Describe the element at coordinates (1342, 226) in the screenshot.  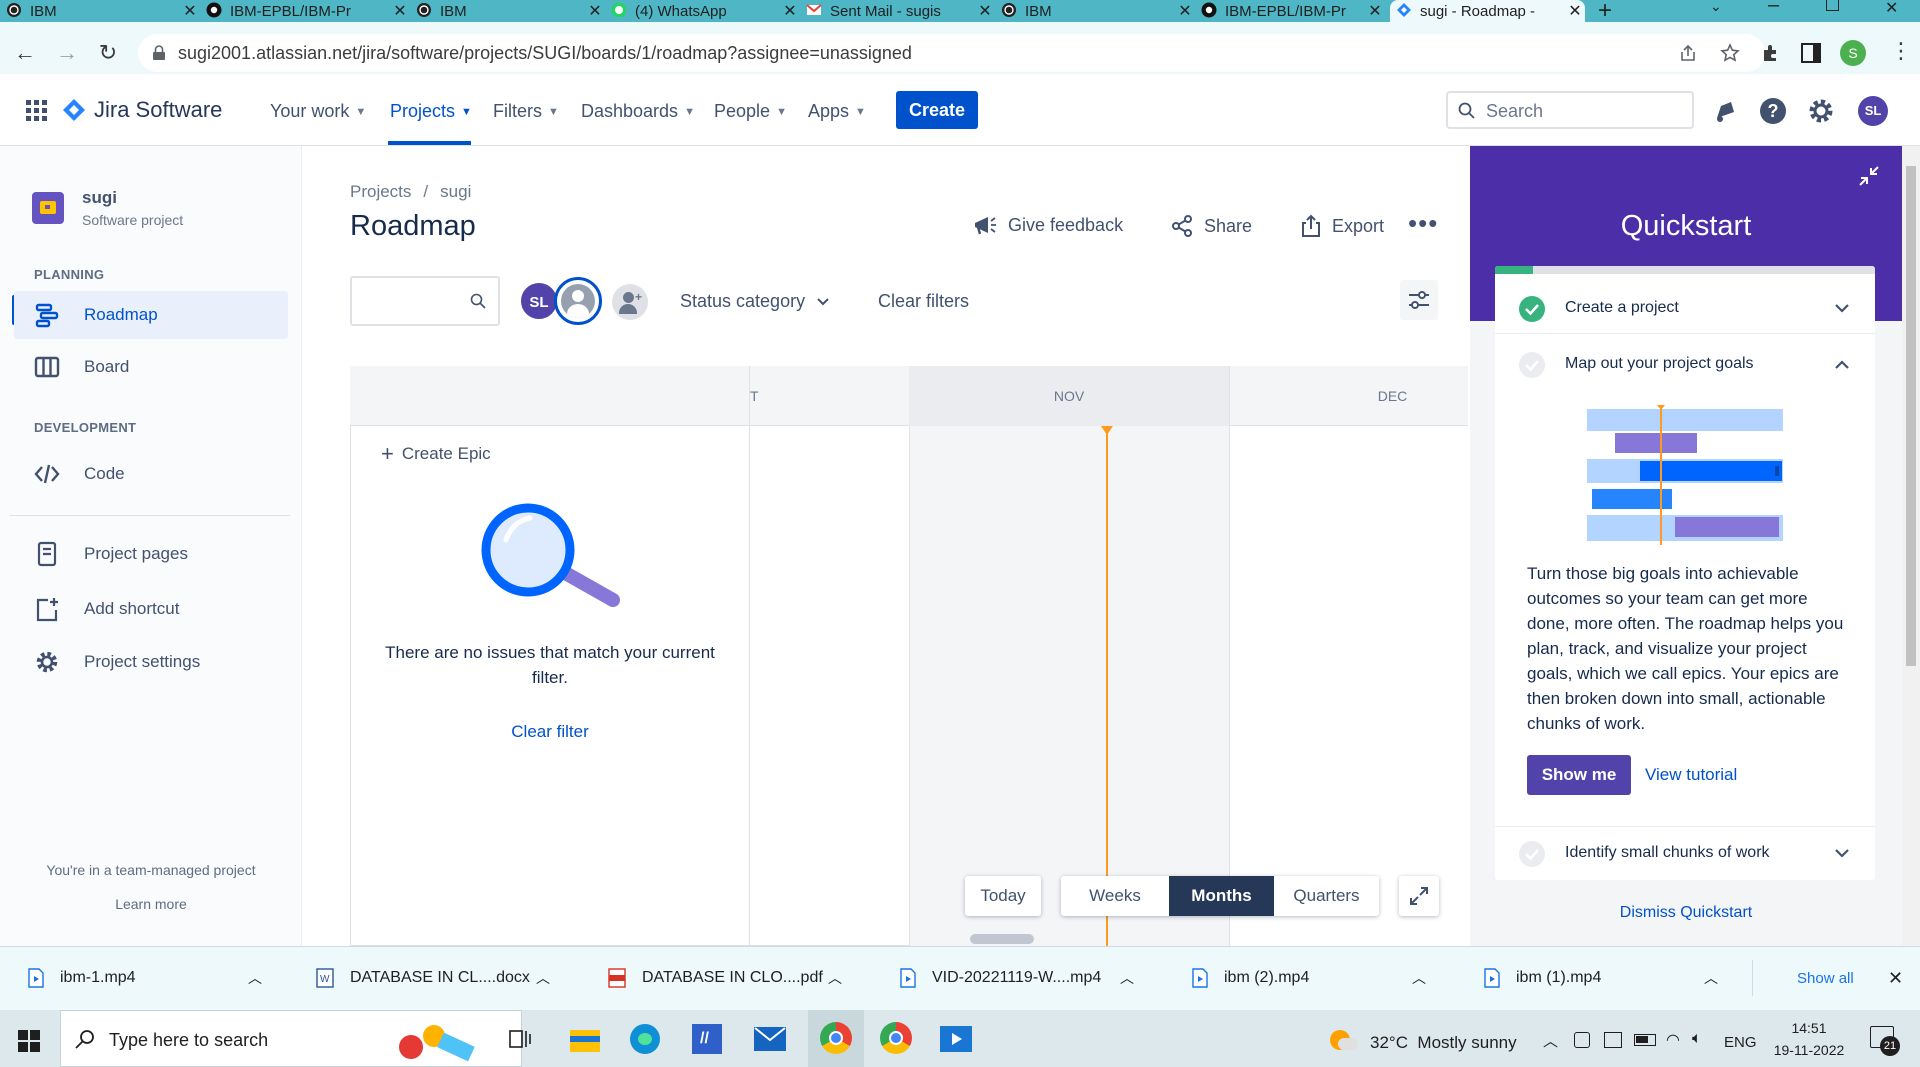
I see `export-button: Export` at that location.